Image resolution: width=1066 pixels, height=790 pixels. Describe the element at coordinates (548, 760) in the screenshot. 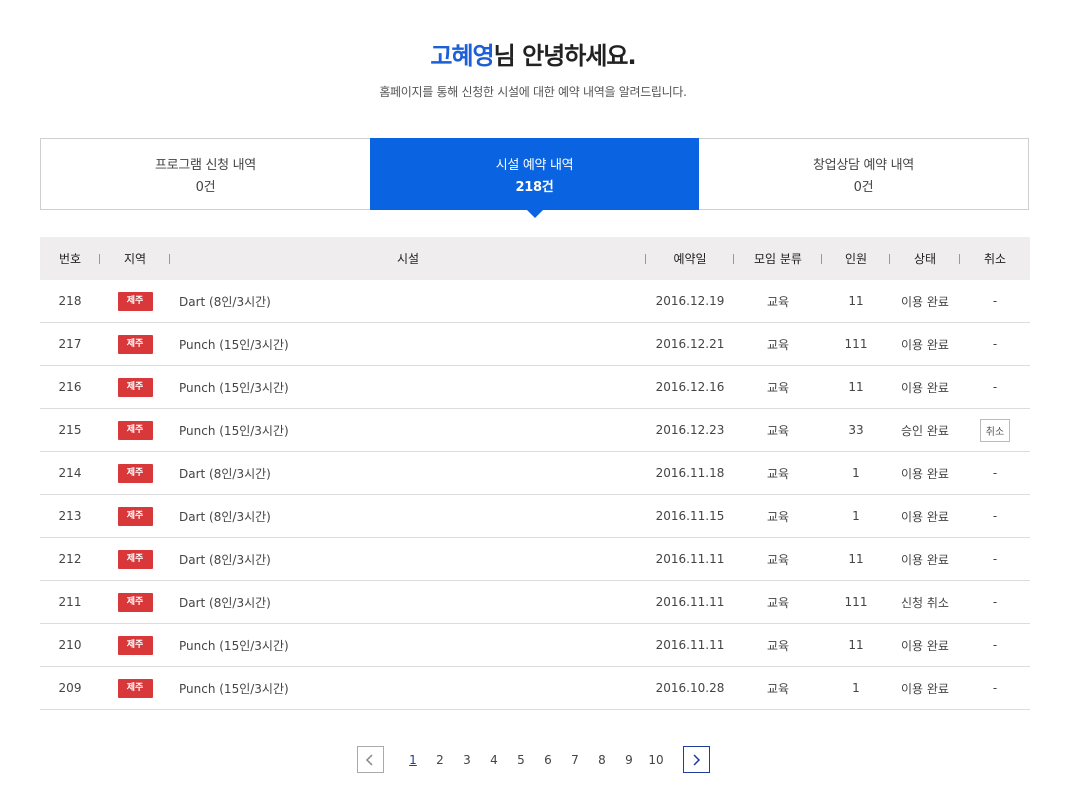

I see `page-number-6: 6` at that location.